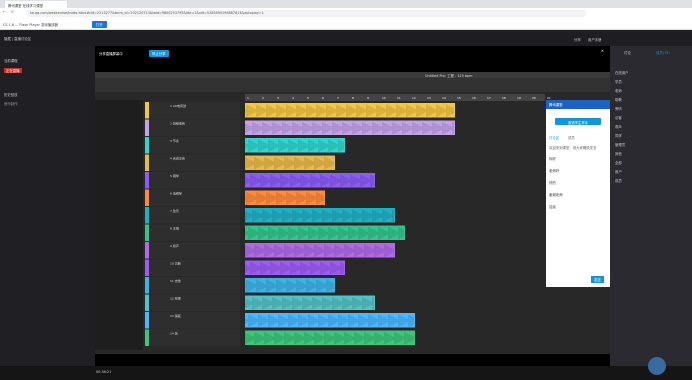 The width and height of the screenshot is (692, 380). What do you see at coordinates (346, 24) in the screenshot?
I see `bookmark-bar: CS 1.6 ... Flash Player 游戏播放器 打开` at bounding box center [346, 24].